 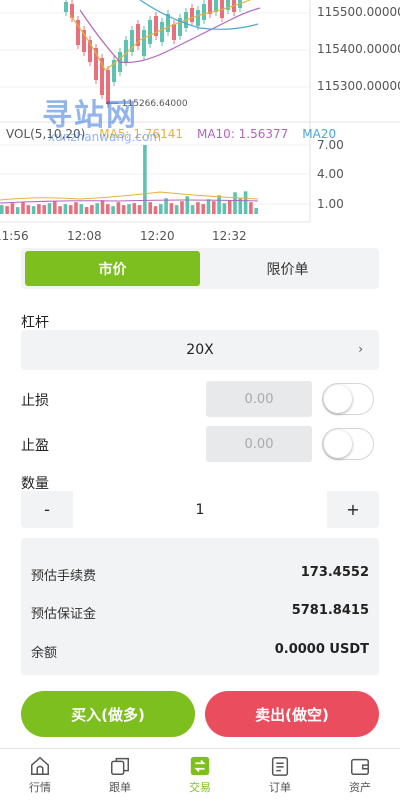 I want to click on summary-key: 余额, so click(x=44, y=653).